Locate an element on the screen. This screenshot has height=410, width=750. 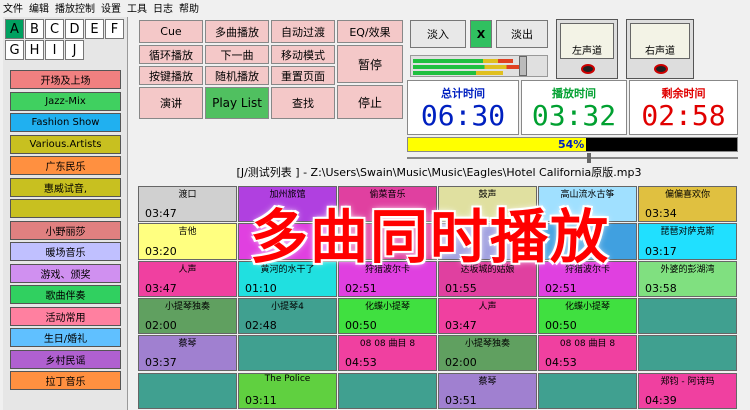
speech-button: 演讲 is located at coordinates (171, 103).